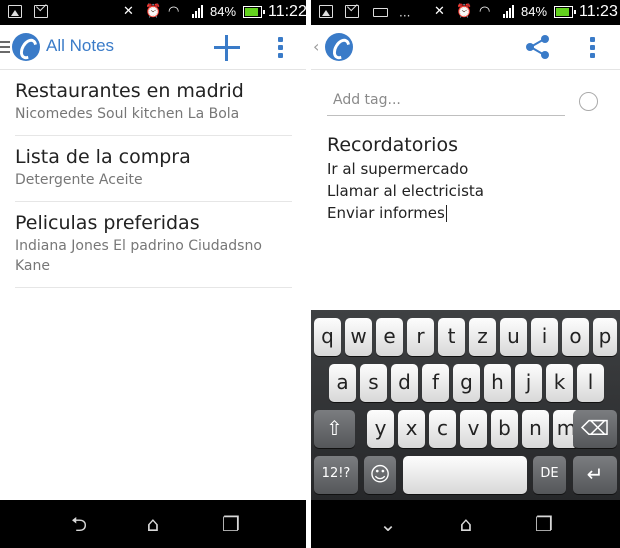  Describe the element at coordinates (5, 47) in the screenshot. I see `menu-icon` at that location.